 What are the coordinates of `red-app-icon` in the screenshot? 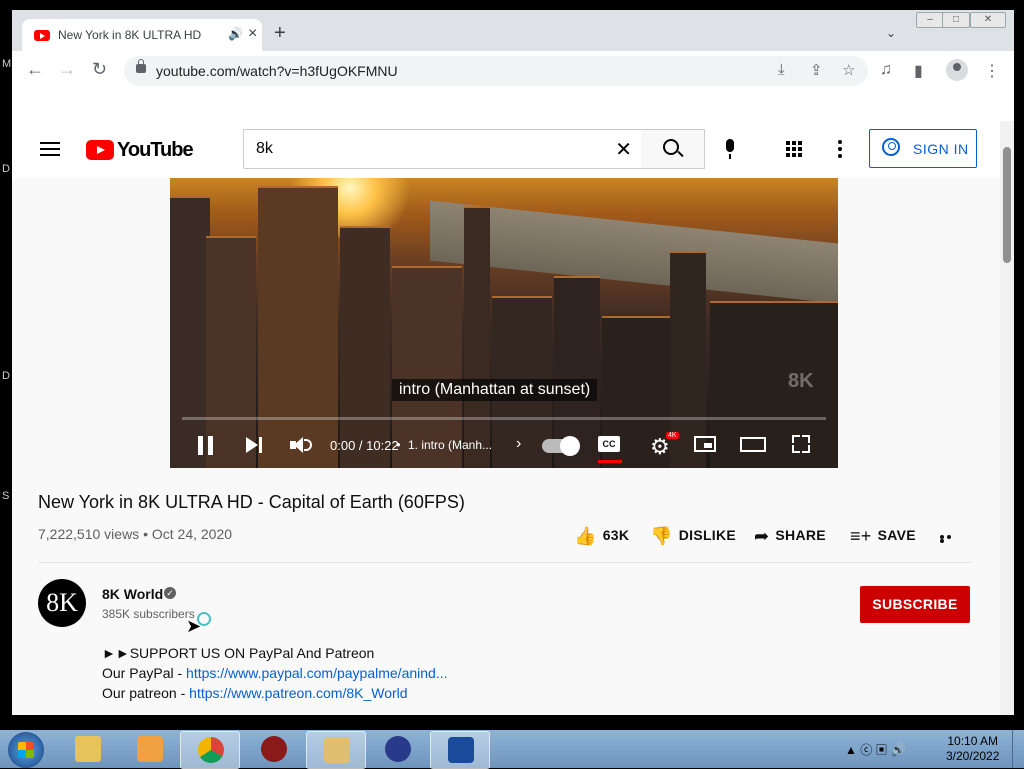 It's located at (274, 749).